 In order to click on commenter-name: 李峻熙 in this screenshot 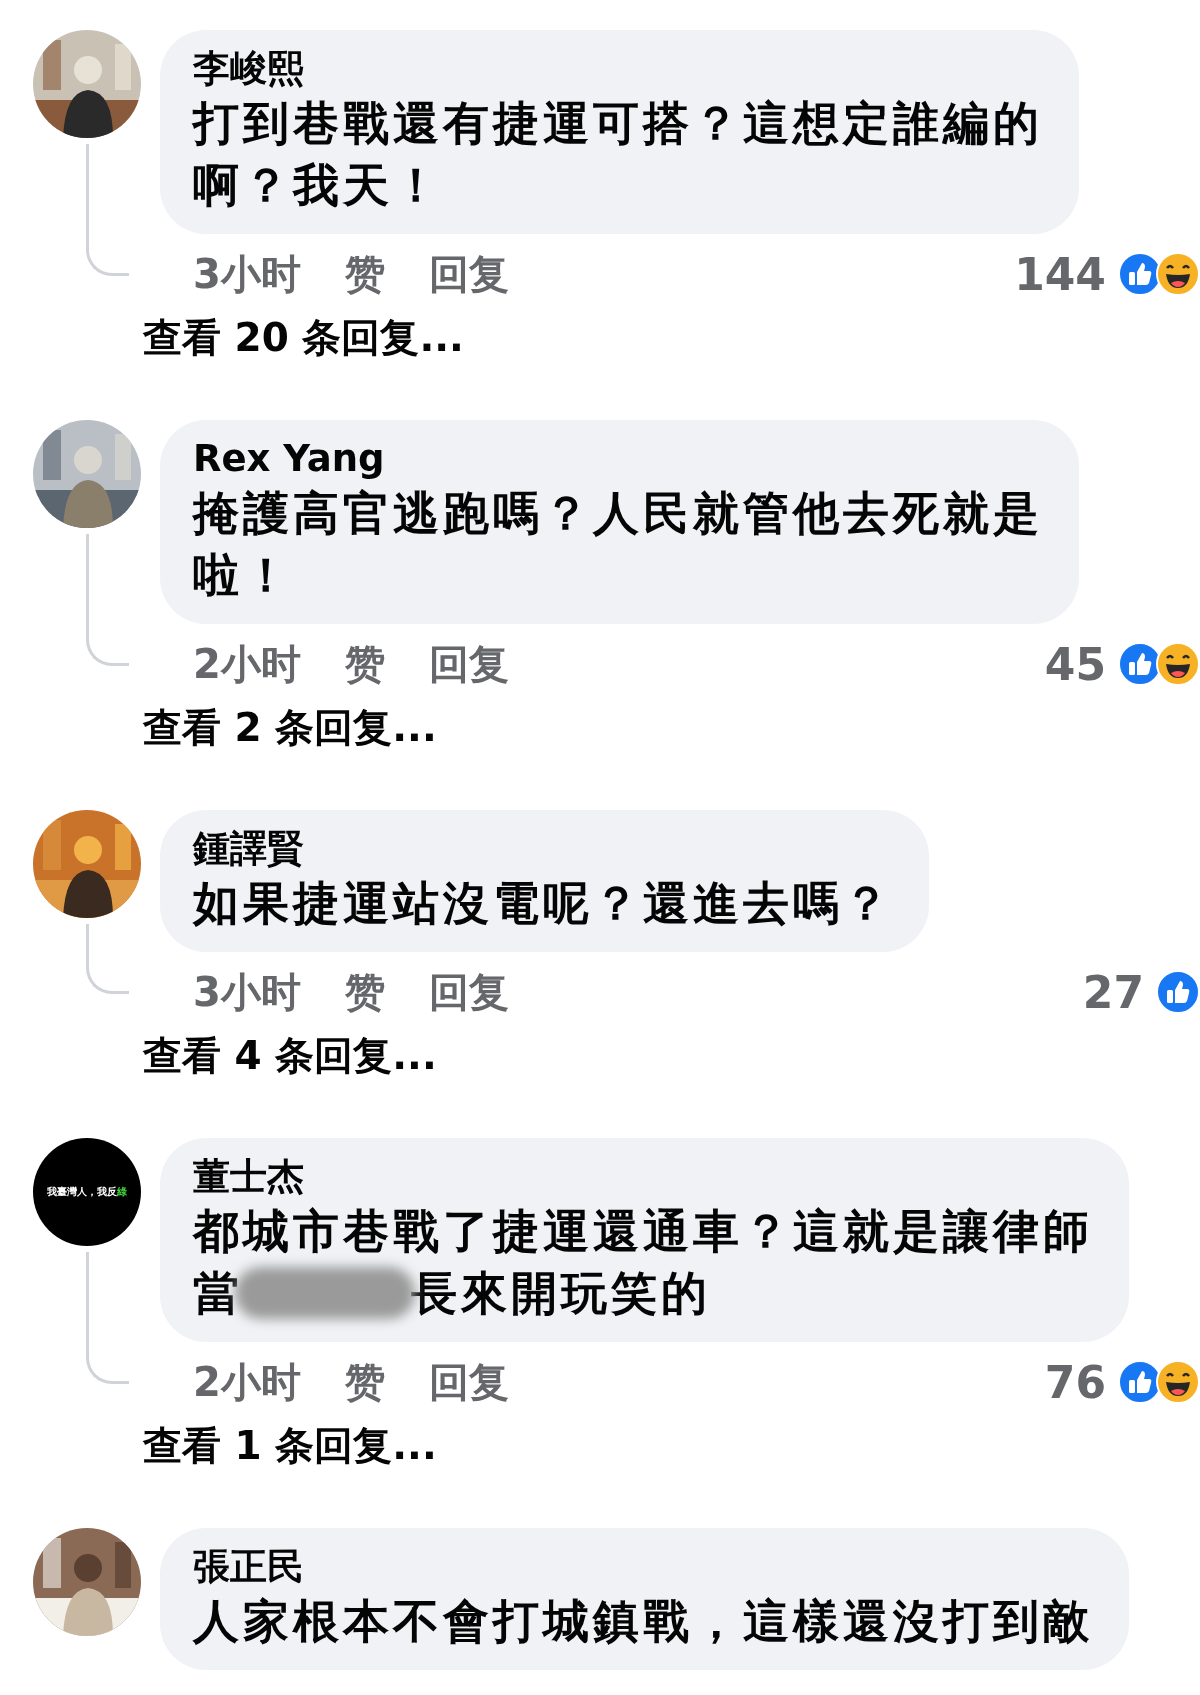, I will do `click(618, 69)`.